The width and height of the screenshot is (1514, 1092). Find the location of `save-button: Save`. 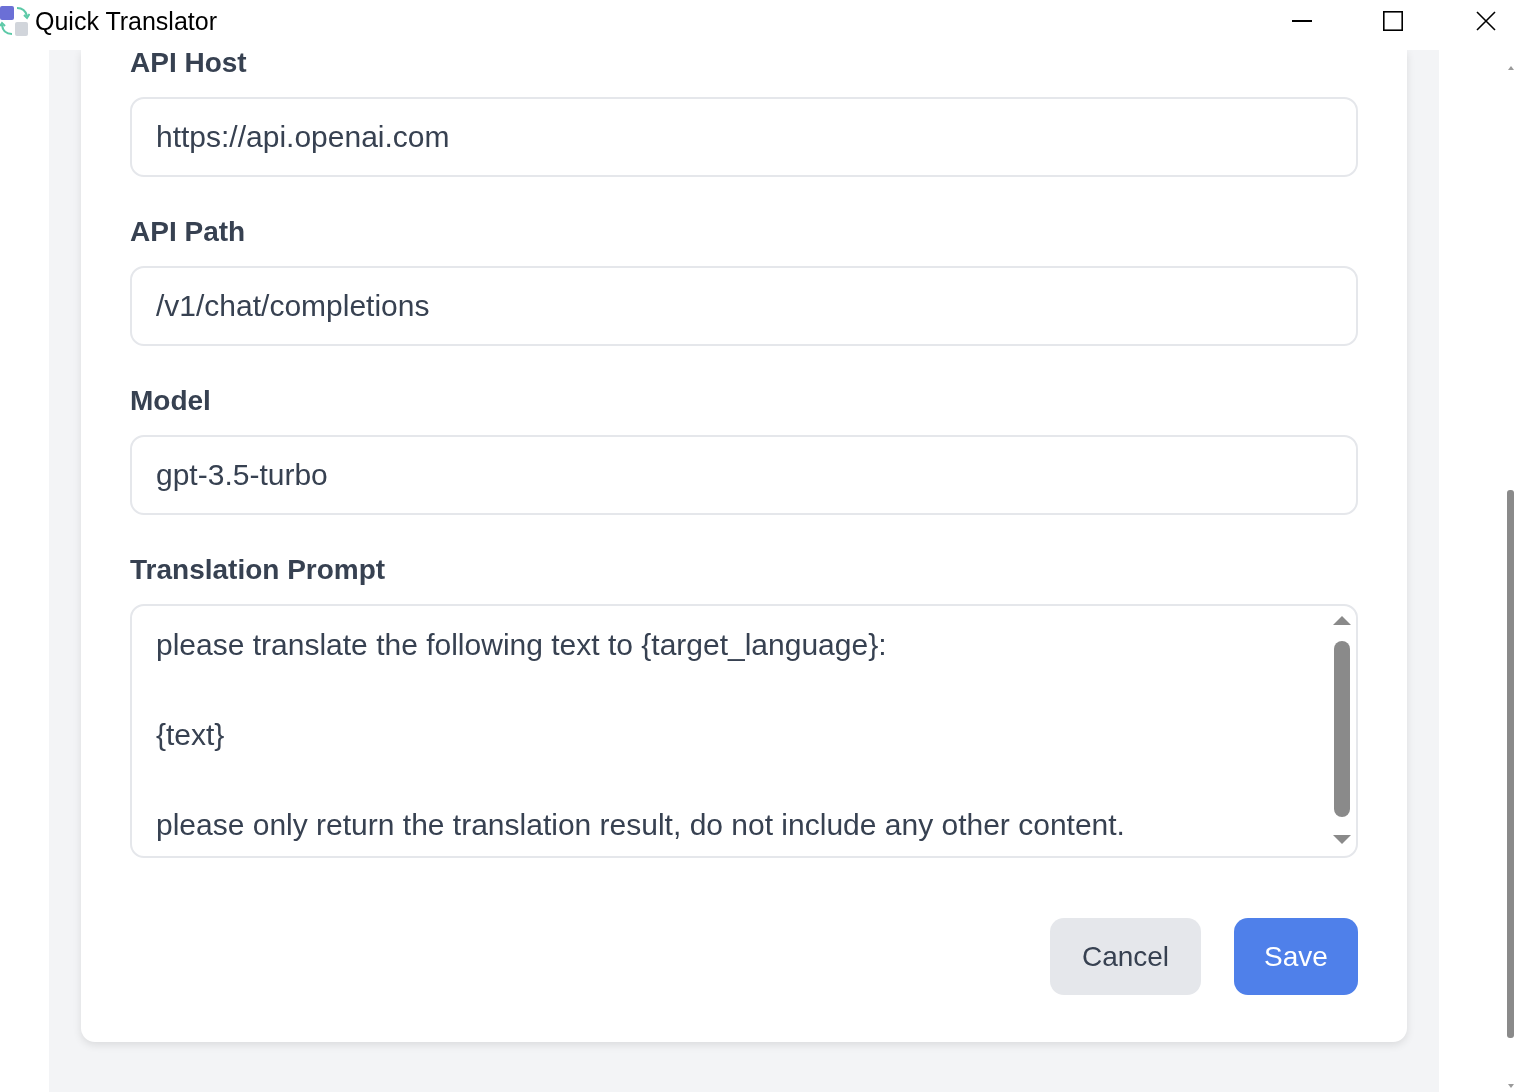

save-button: Save is located at coordinates (1296, 956).